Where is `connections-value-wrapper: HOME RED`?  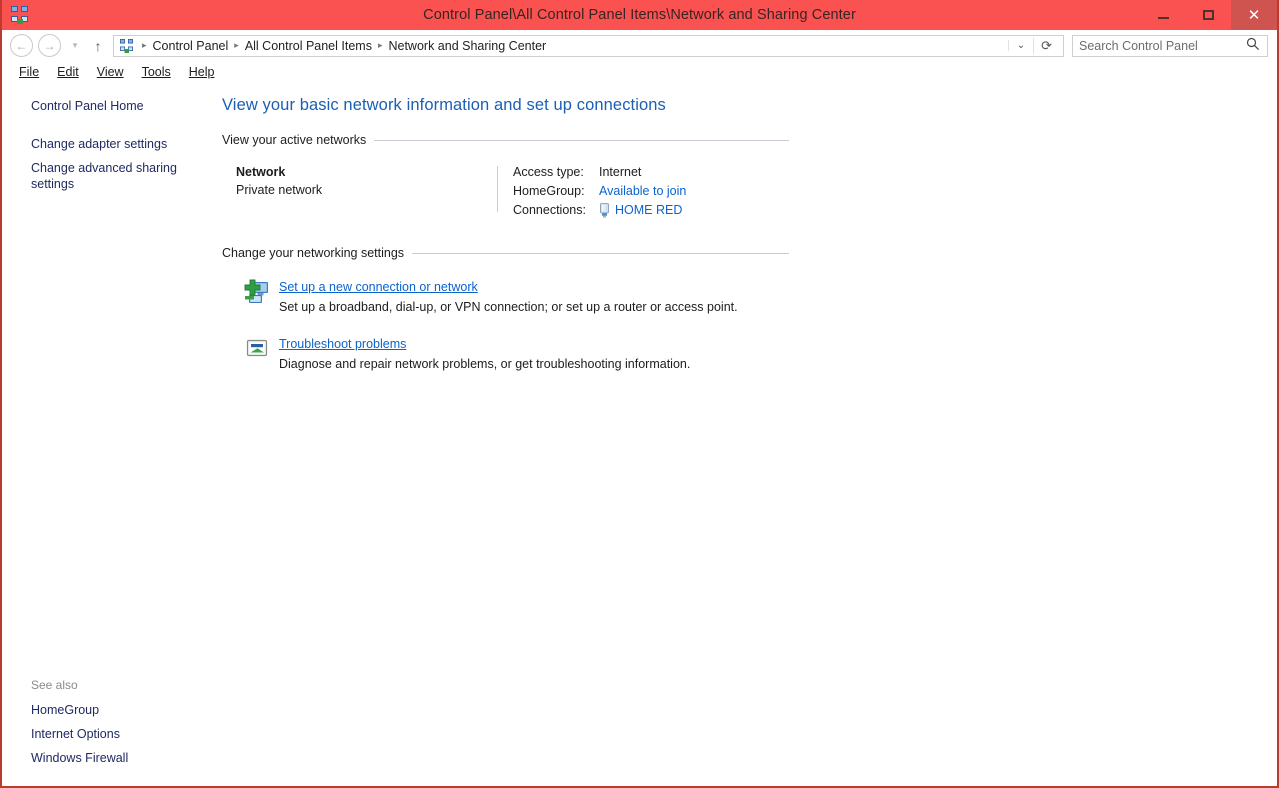 connections-value-wrapper: HOME RED is located at coordinates (642, 210).